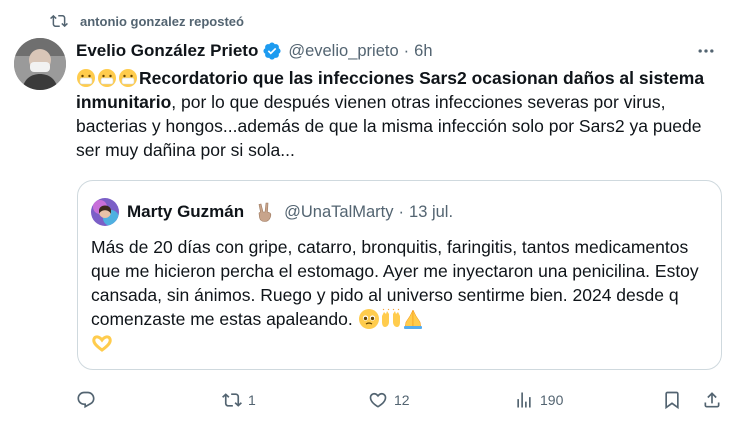 The height and width of the screenshot is (436, 738). I want to click on reply-button, so click(89, 400).